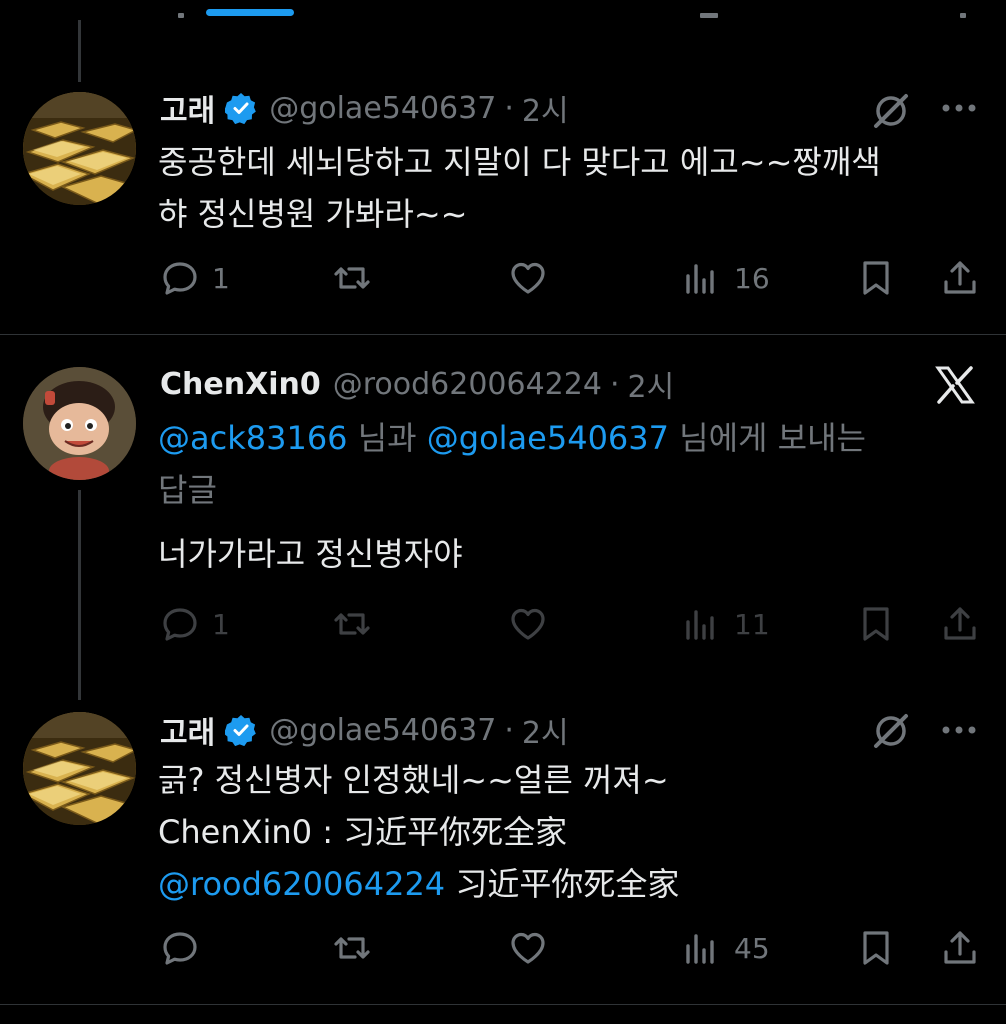 The width and height of the screenshot is (1006, 1024). What do you see at coordinates (726, 278) in the screenshot?
I see `views-button: 16` at bounding box center [726, 278].